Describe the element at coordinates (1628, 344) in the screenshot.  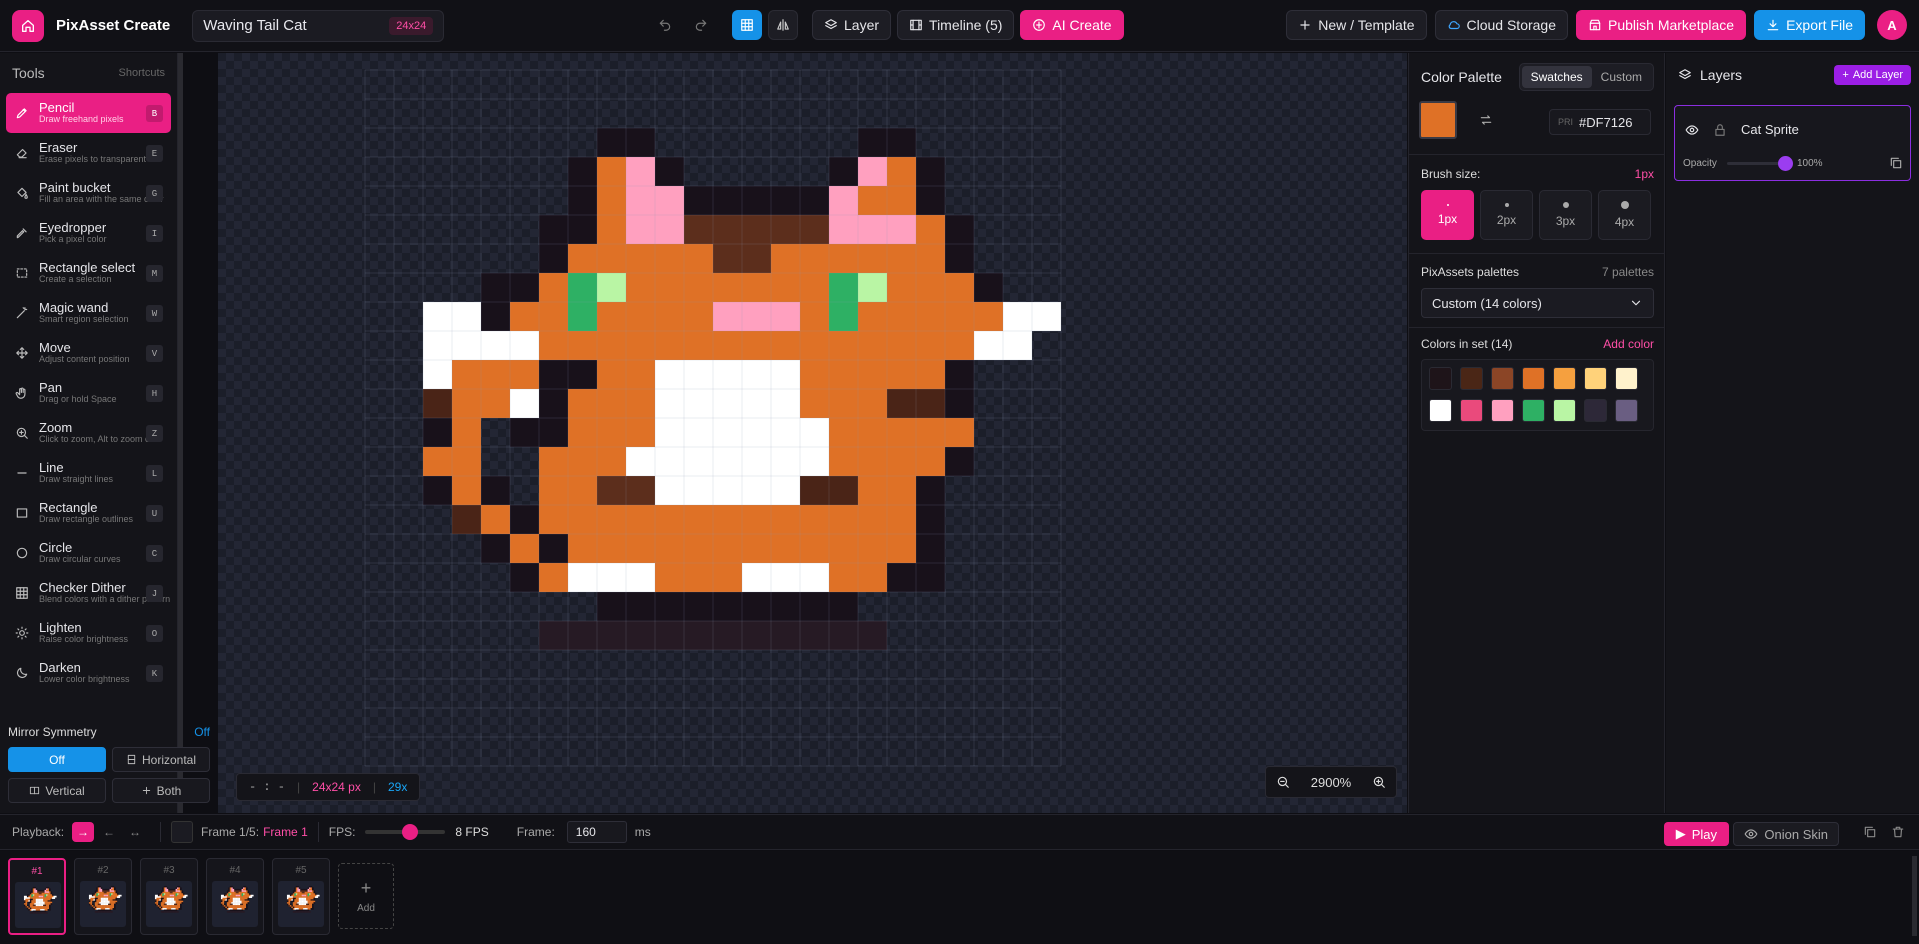
I see `add-color-button: Add color` at that location.